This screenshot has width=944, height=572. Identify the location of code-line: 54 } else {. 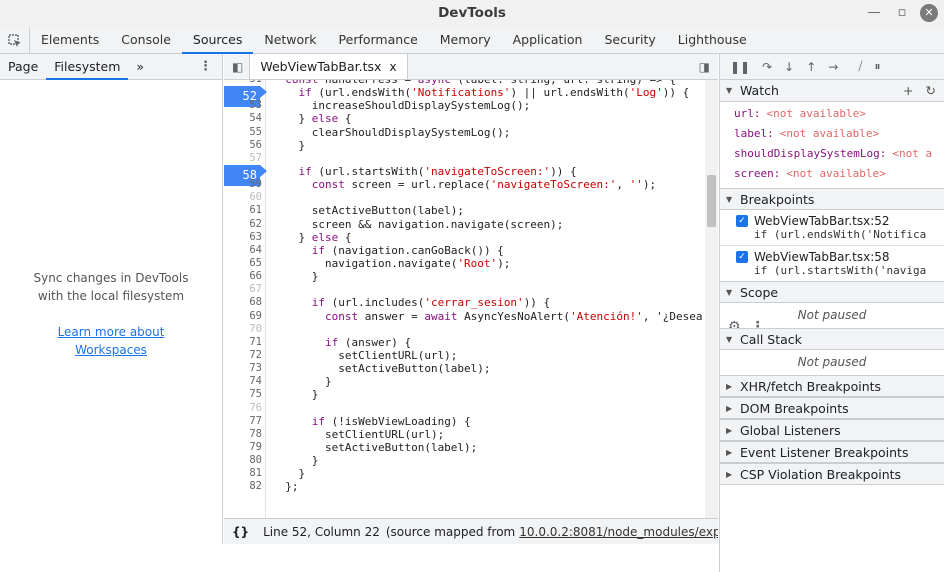
(464, 118).